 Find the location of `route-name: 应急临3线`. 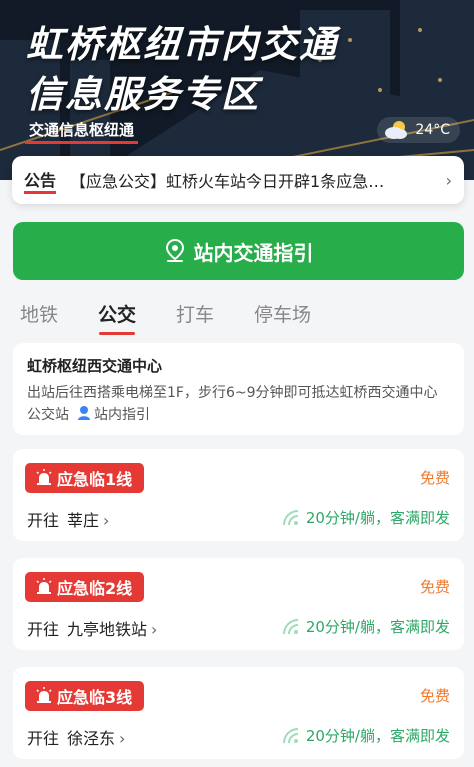

route-name: 应急临3线 is located at coordinates (95, 697).